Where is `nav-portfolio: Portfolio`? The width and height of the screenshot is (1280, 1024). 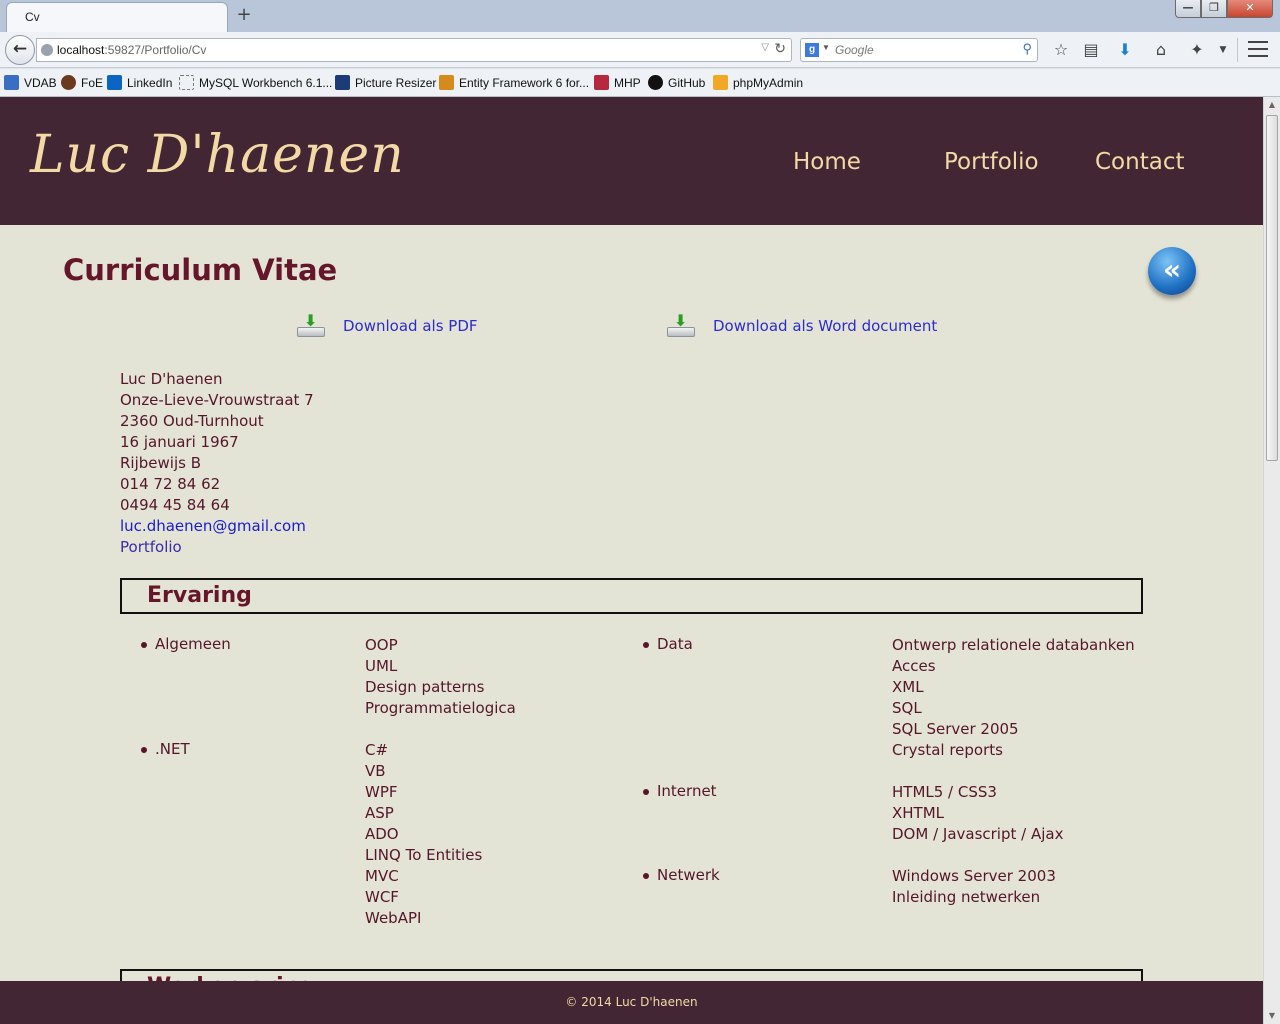
nav-portfolio: Portfolio is located at coordinates (991, 162).